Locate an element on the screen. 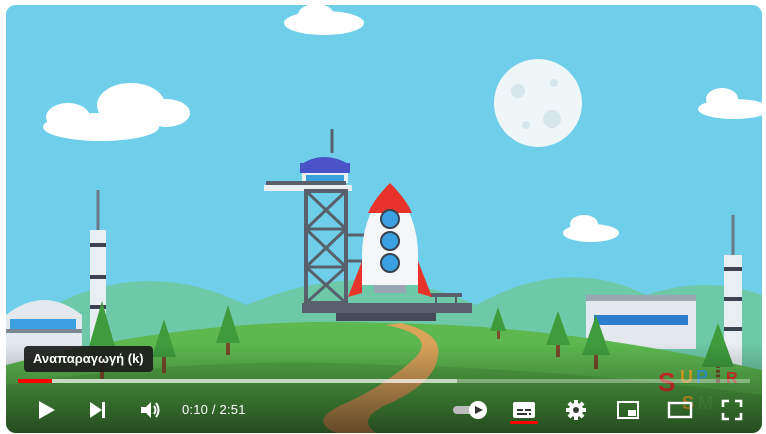  theater-mode-button is located at coordinates (680, 410).